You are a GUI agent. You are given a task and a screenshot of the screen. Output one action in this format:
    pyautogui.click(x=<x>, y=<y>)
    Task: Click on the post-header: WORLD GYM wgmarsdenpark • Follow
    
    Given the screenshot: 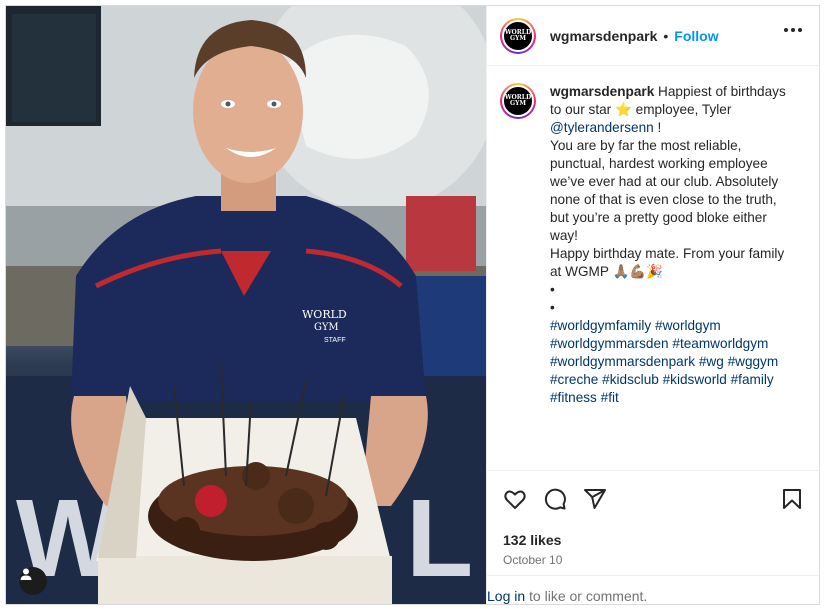 What is the action you would take?
    pyautogui.click(x=653, y=36)
    